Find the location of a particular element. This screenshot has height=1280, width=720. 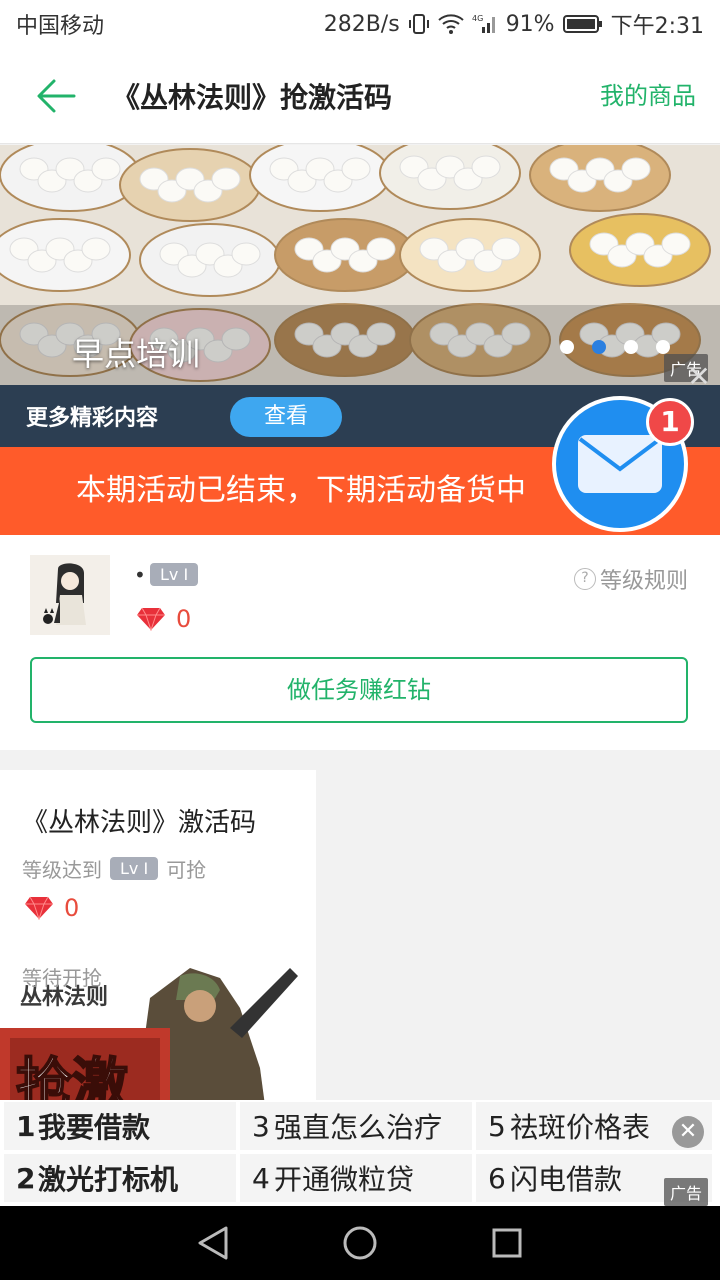

svg-text: 4G is located at coordinates (477, 18).